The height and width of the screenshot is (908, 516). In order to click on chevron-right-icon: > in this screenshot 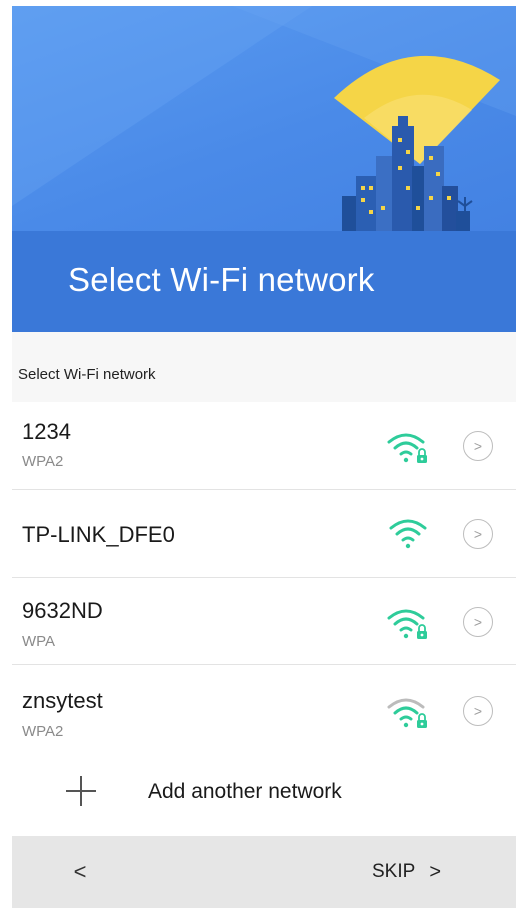, I will do `click(435, 871)`.